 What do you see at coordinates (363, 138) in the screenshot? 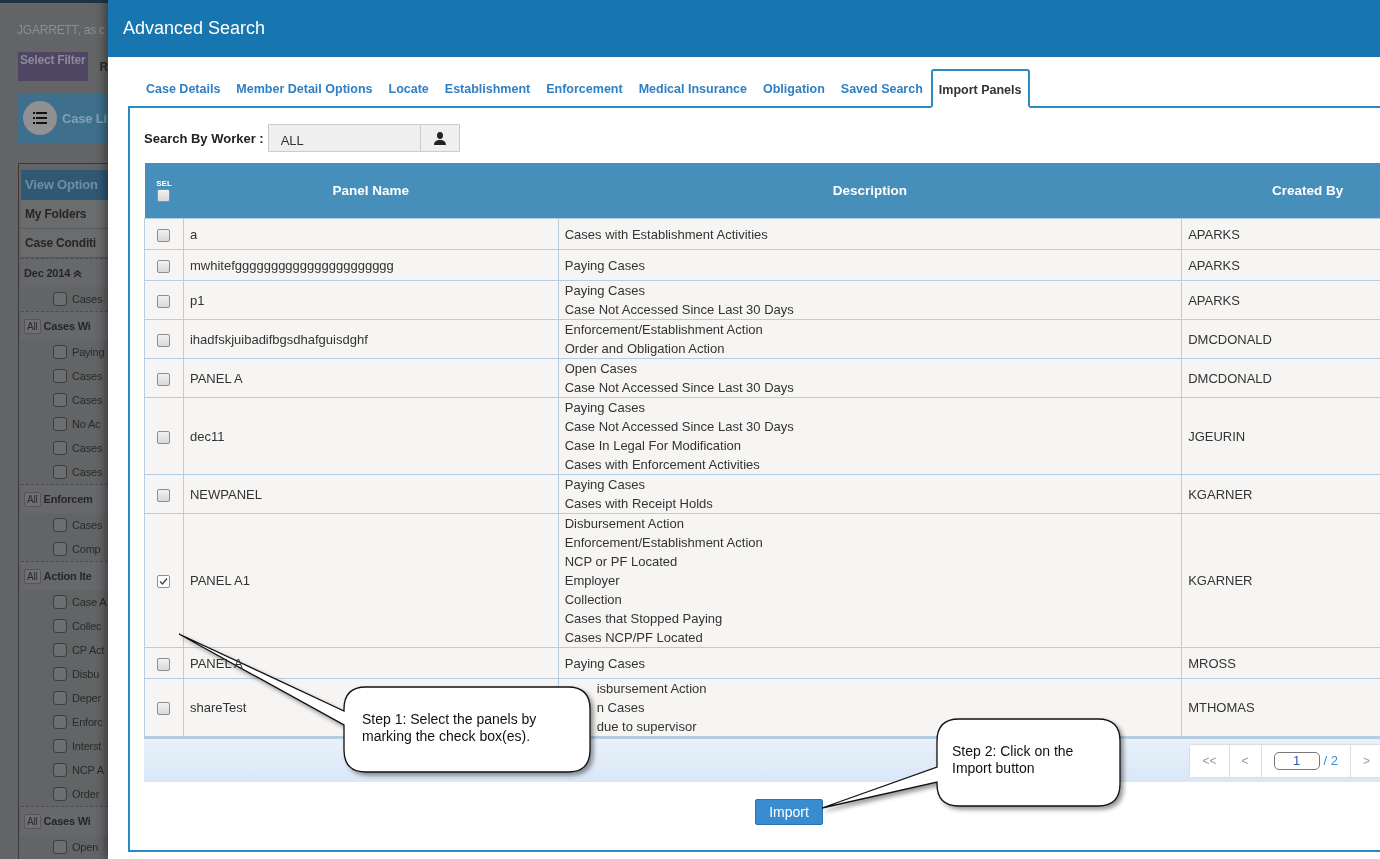
I see `worker-field: ALL` at bounding box center [363, 138].